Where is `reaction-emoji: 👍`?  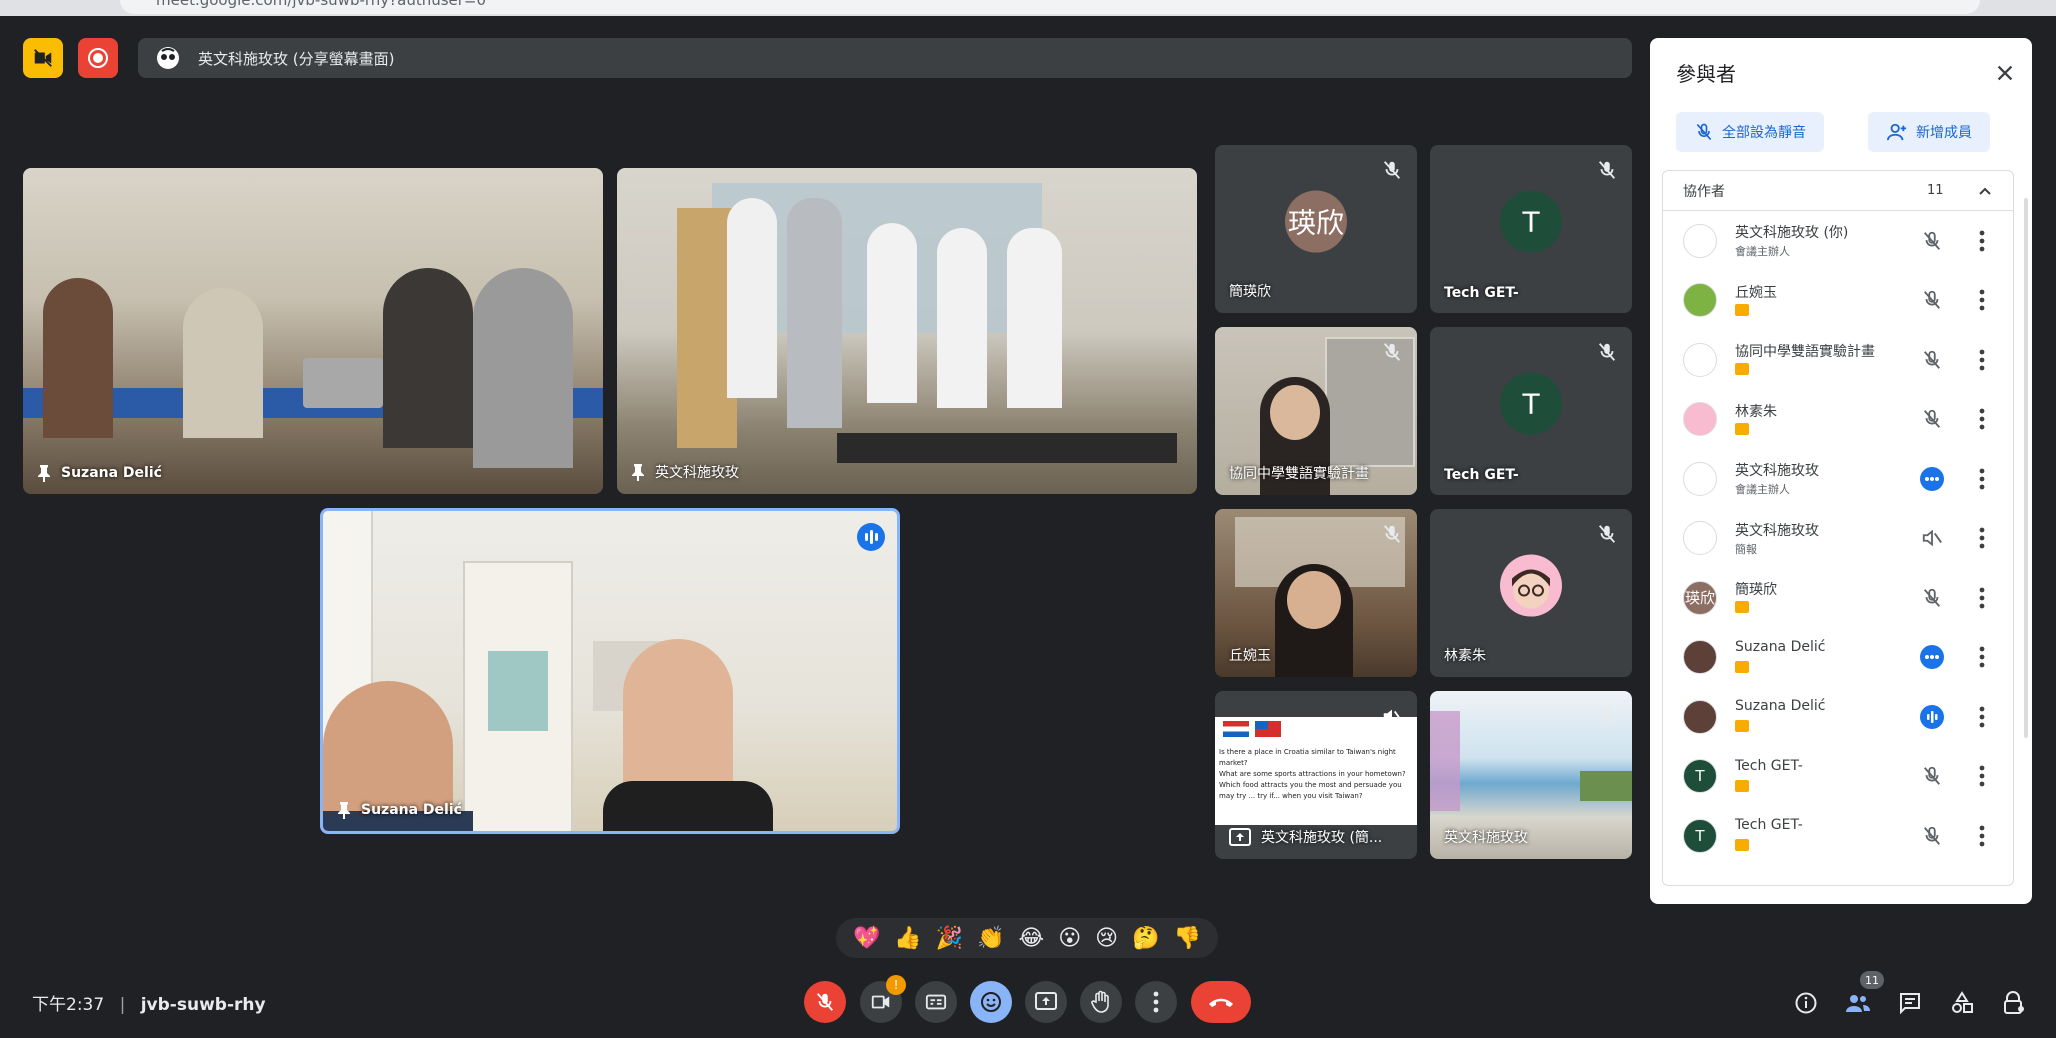
reaction-emoji: 👍 is located at coordinates (907, 938).